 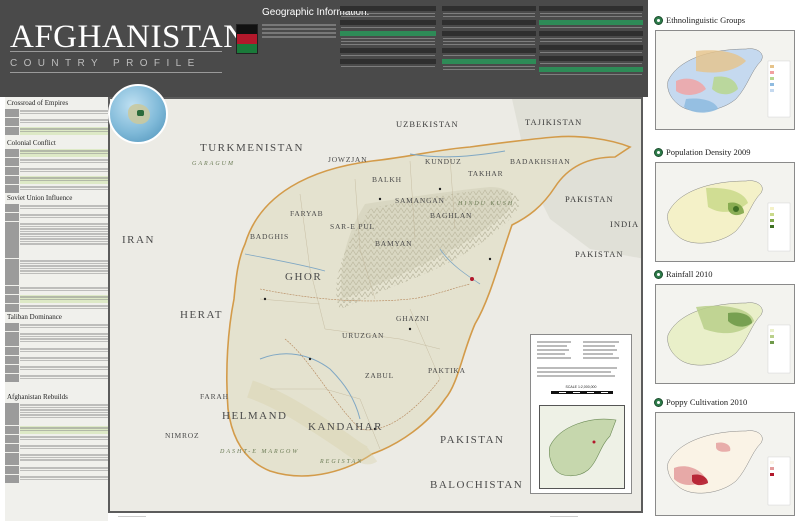 What do you see at coordinates (427, 124) in the screenshot?
I see `country-label-uzbekistan: UZBEKISTAN` at bounding box center [427, 124].